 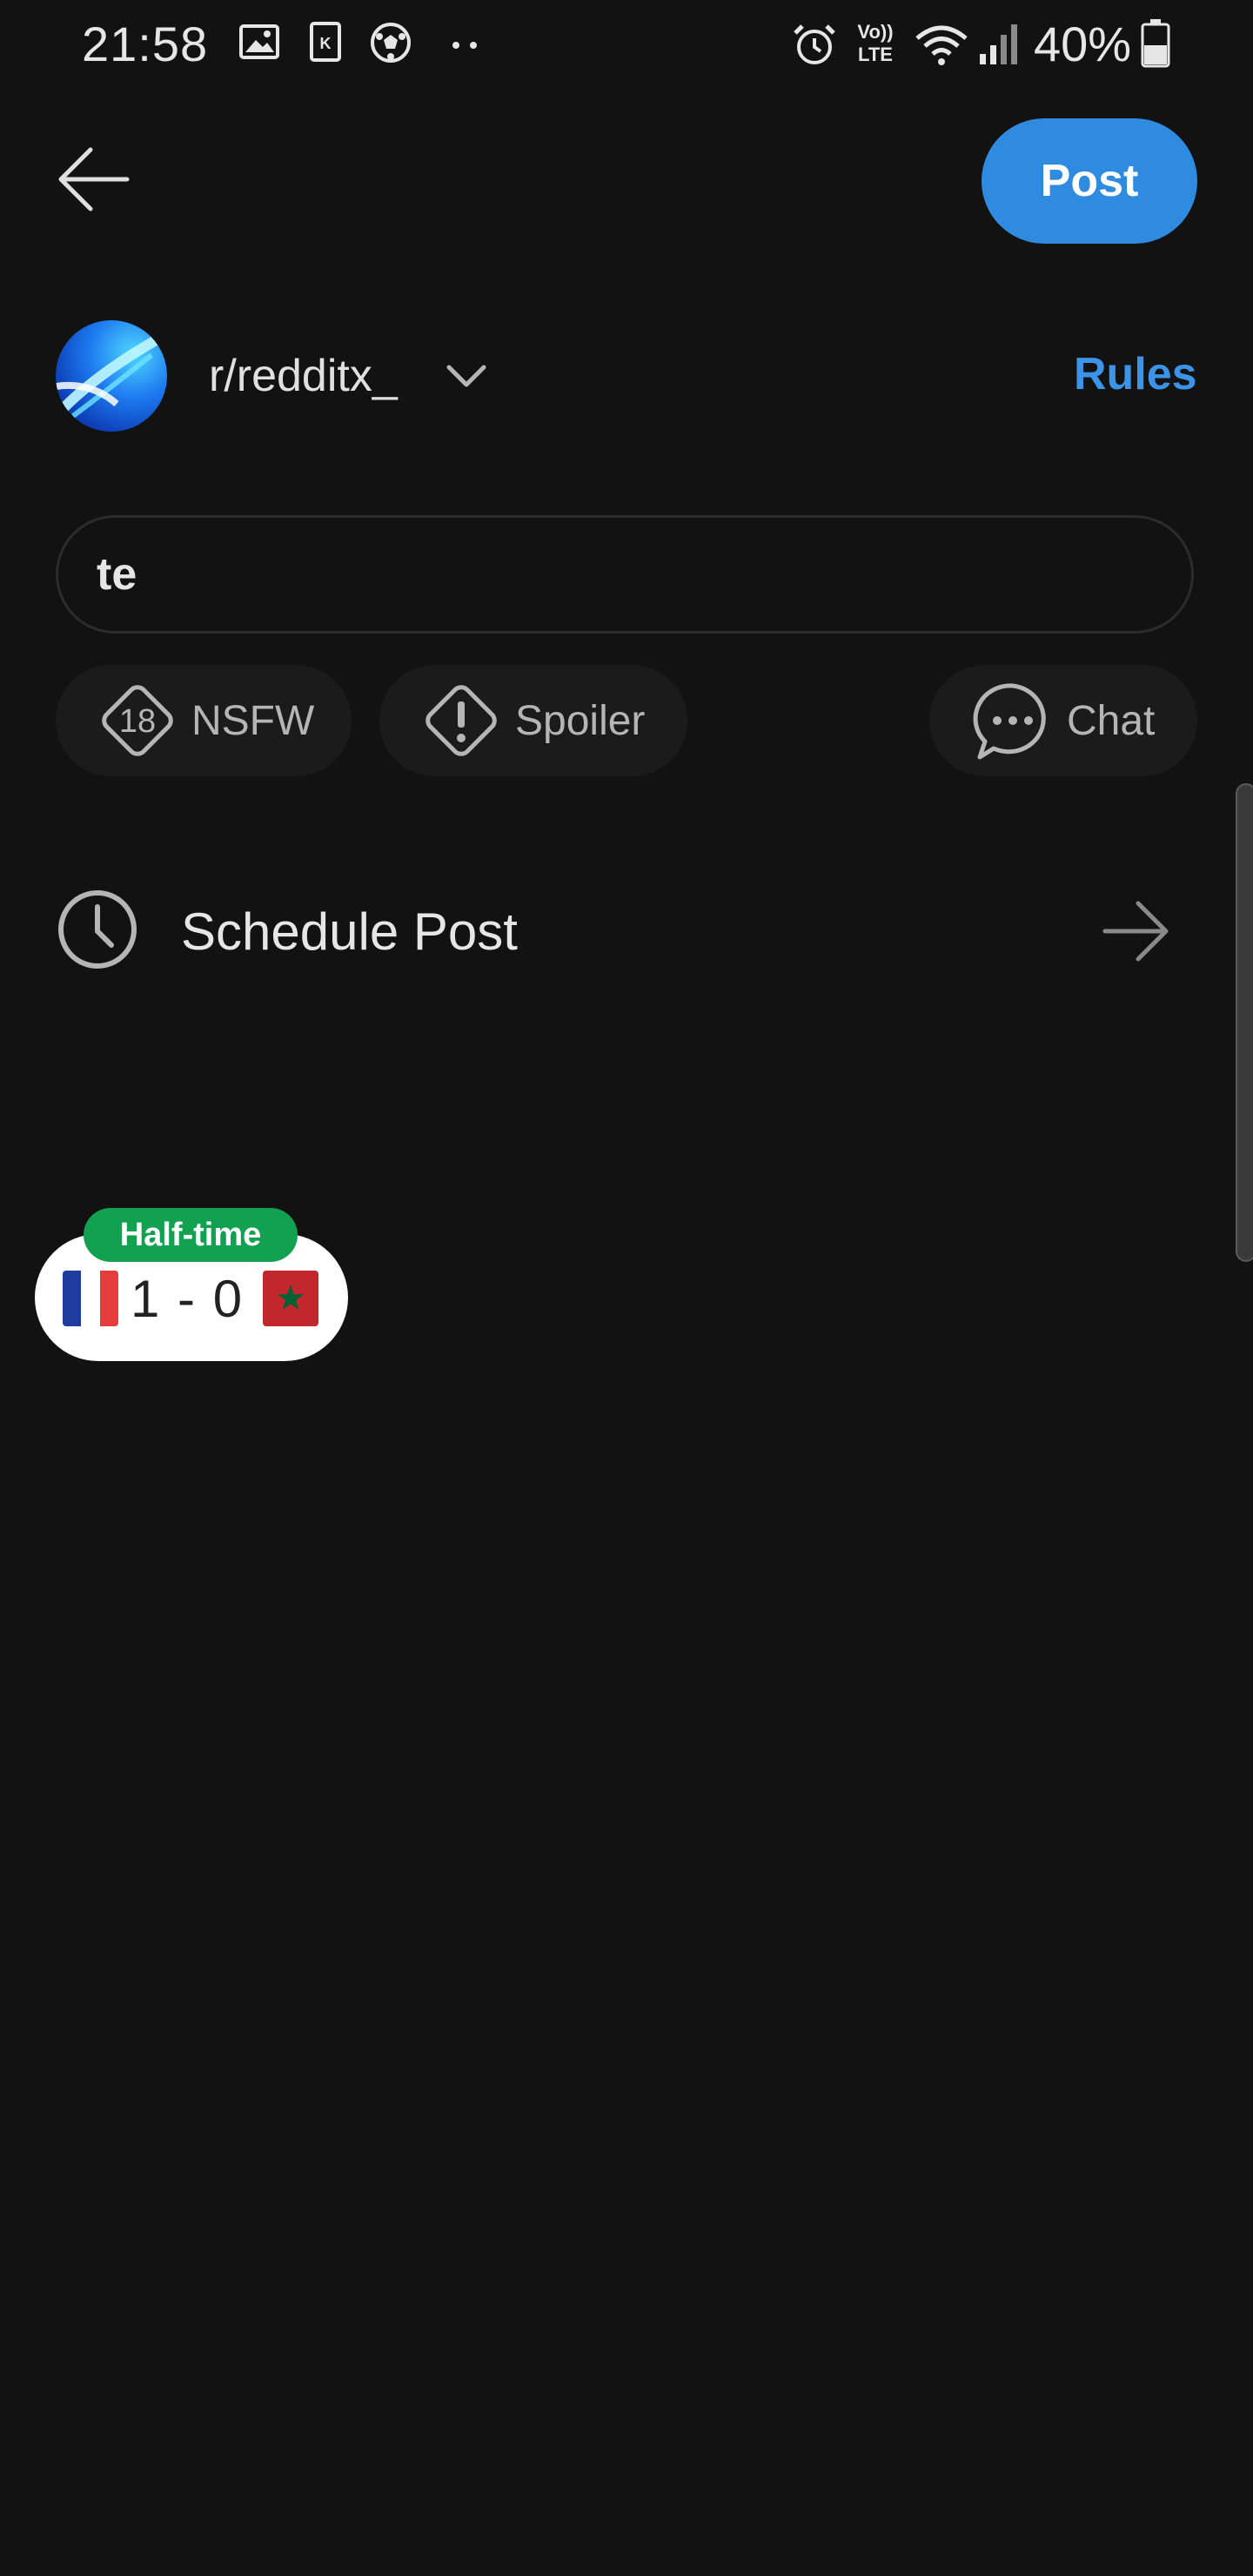 What do you see at coordinates (1136, 934) in the screenshot?
I see `arrow-right-icon` at bounding box center [1136, 934].